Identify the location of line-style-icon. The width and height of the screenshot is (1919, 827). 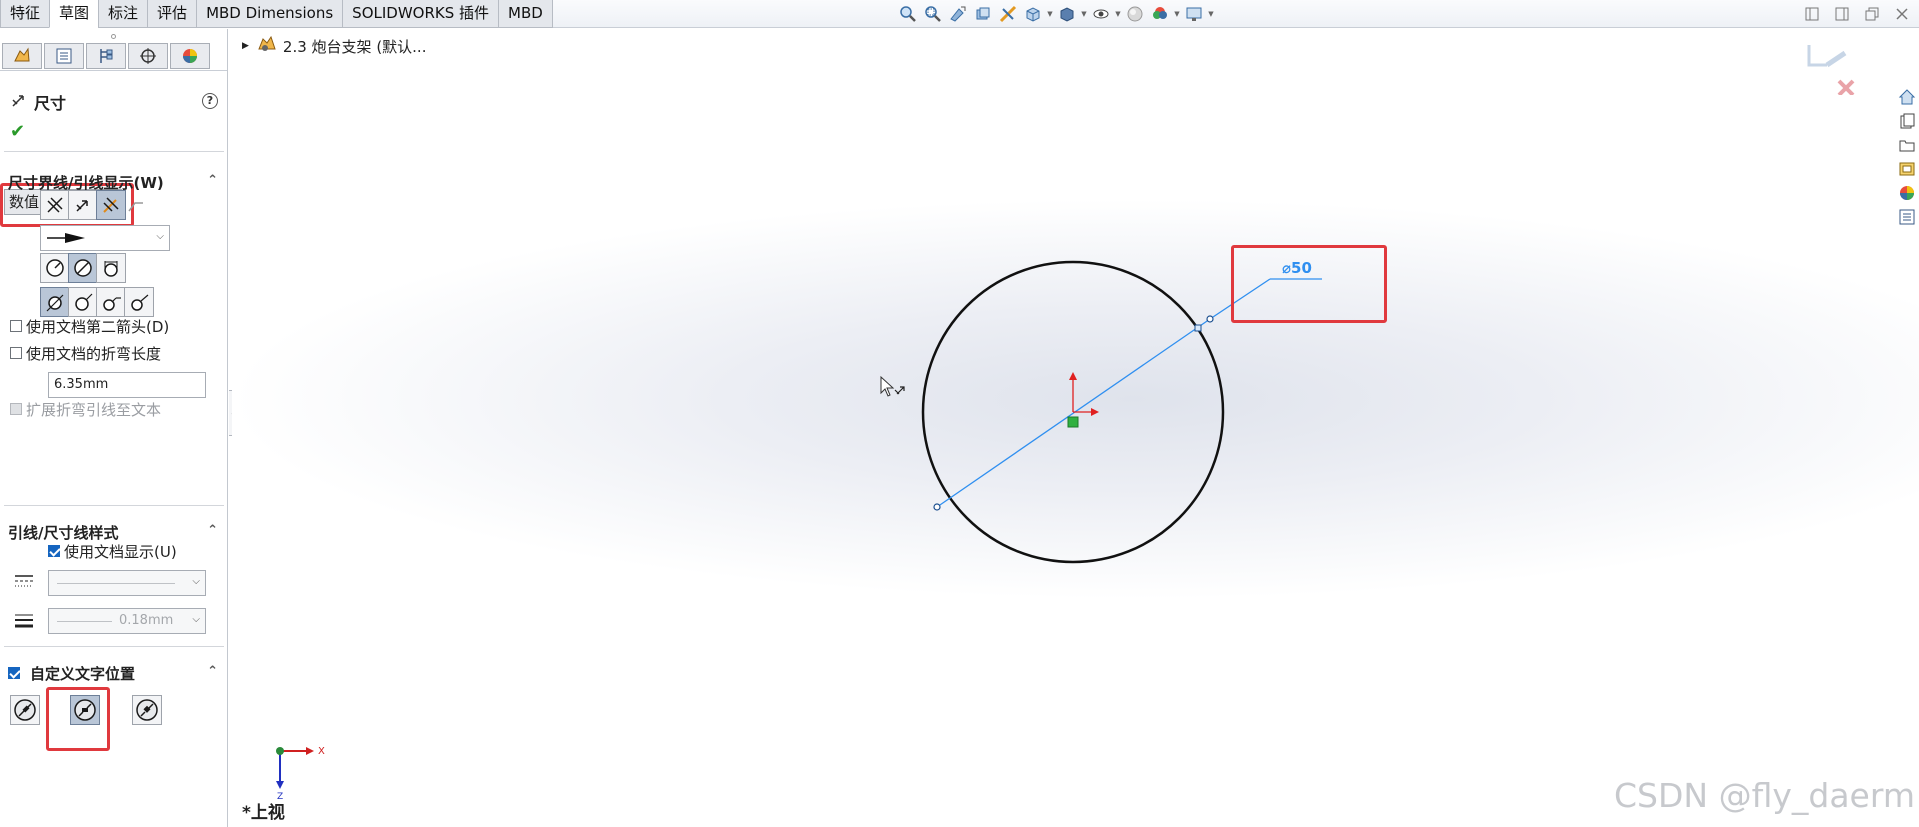
(24, 583).